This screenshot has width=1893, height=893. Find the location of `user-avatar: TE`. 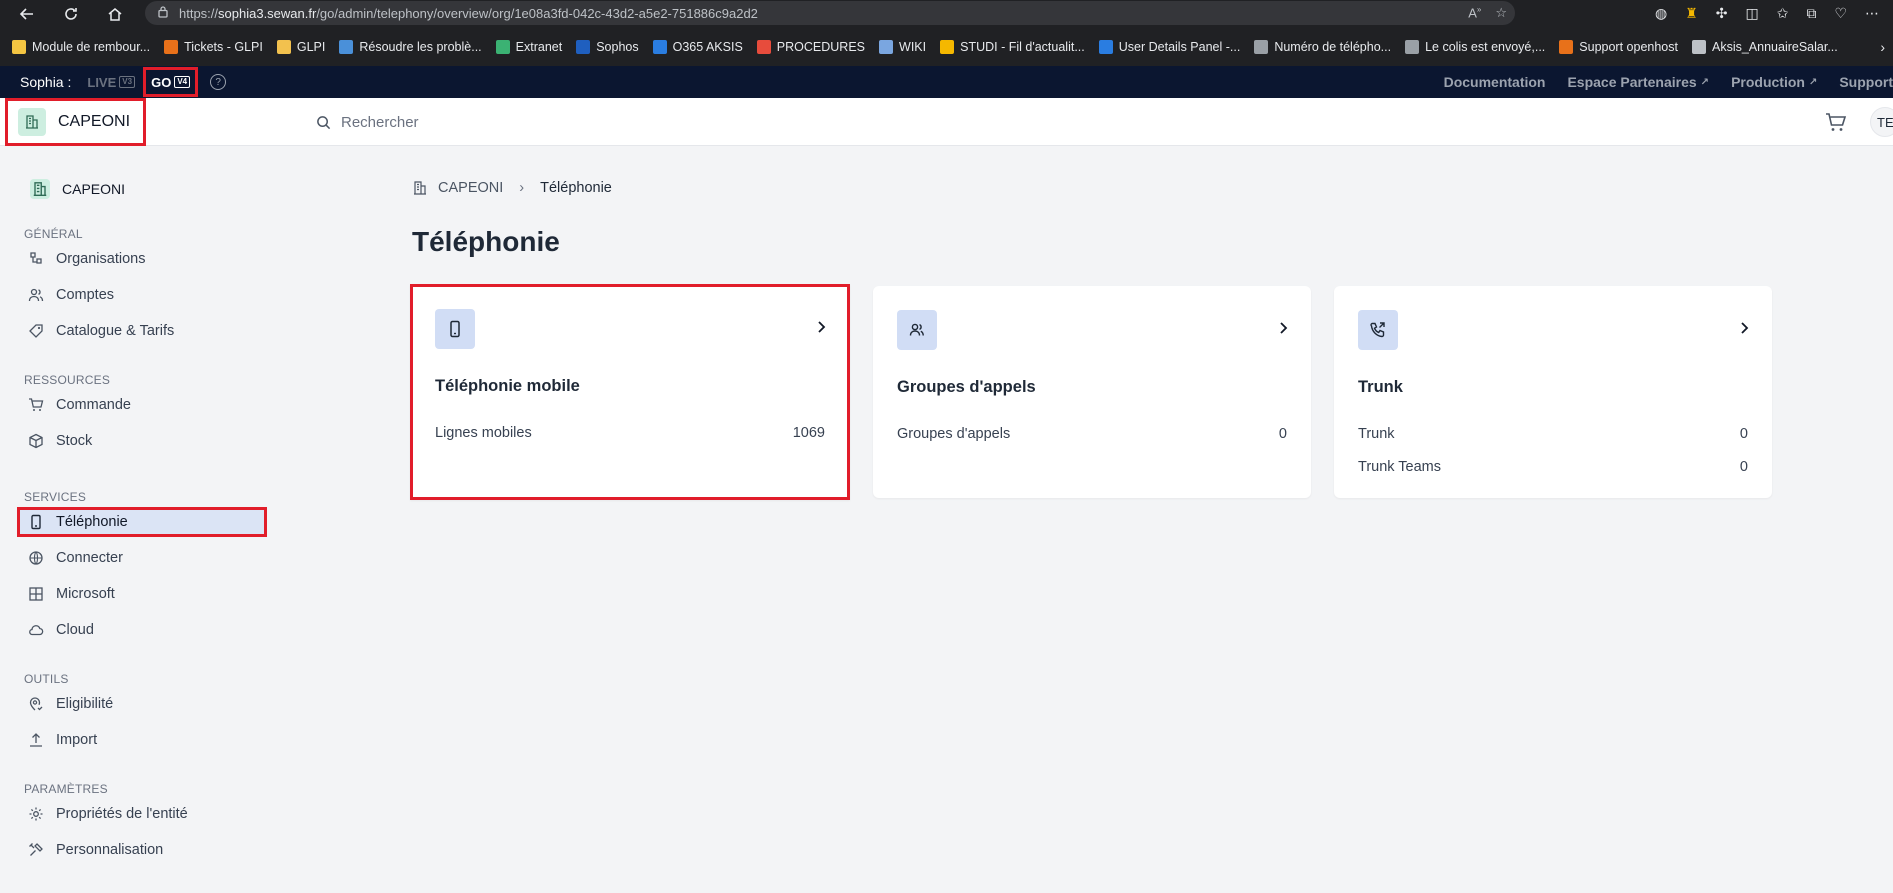

user-avatar: TE is located at coordinates (1881, 122).